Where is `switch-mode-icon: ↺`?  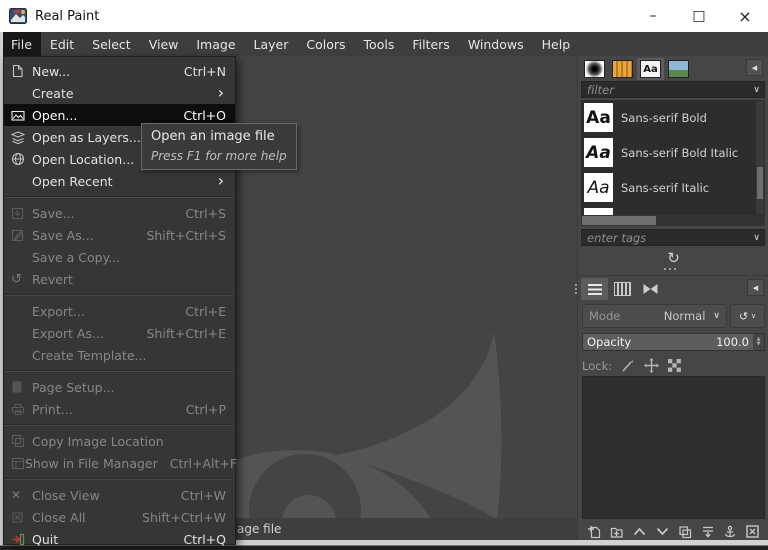
switch-mode-icon: ↺ is located at coordinates (743, 316).